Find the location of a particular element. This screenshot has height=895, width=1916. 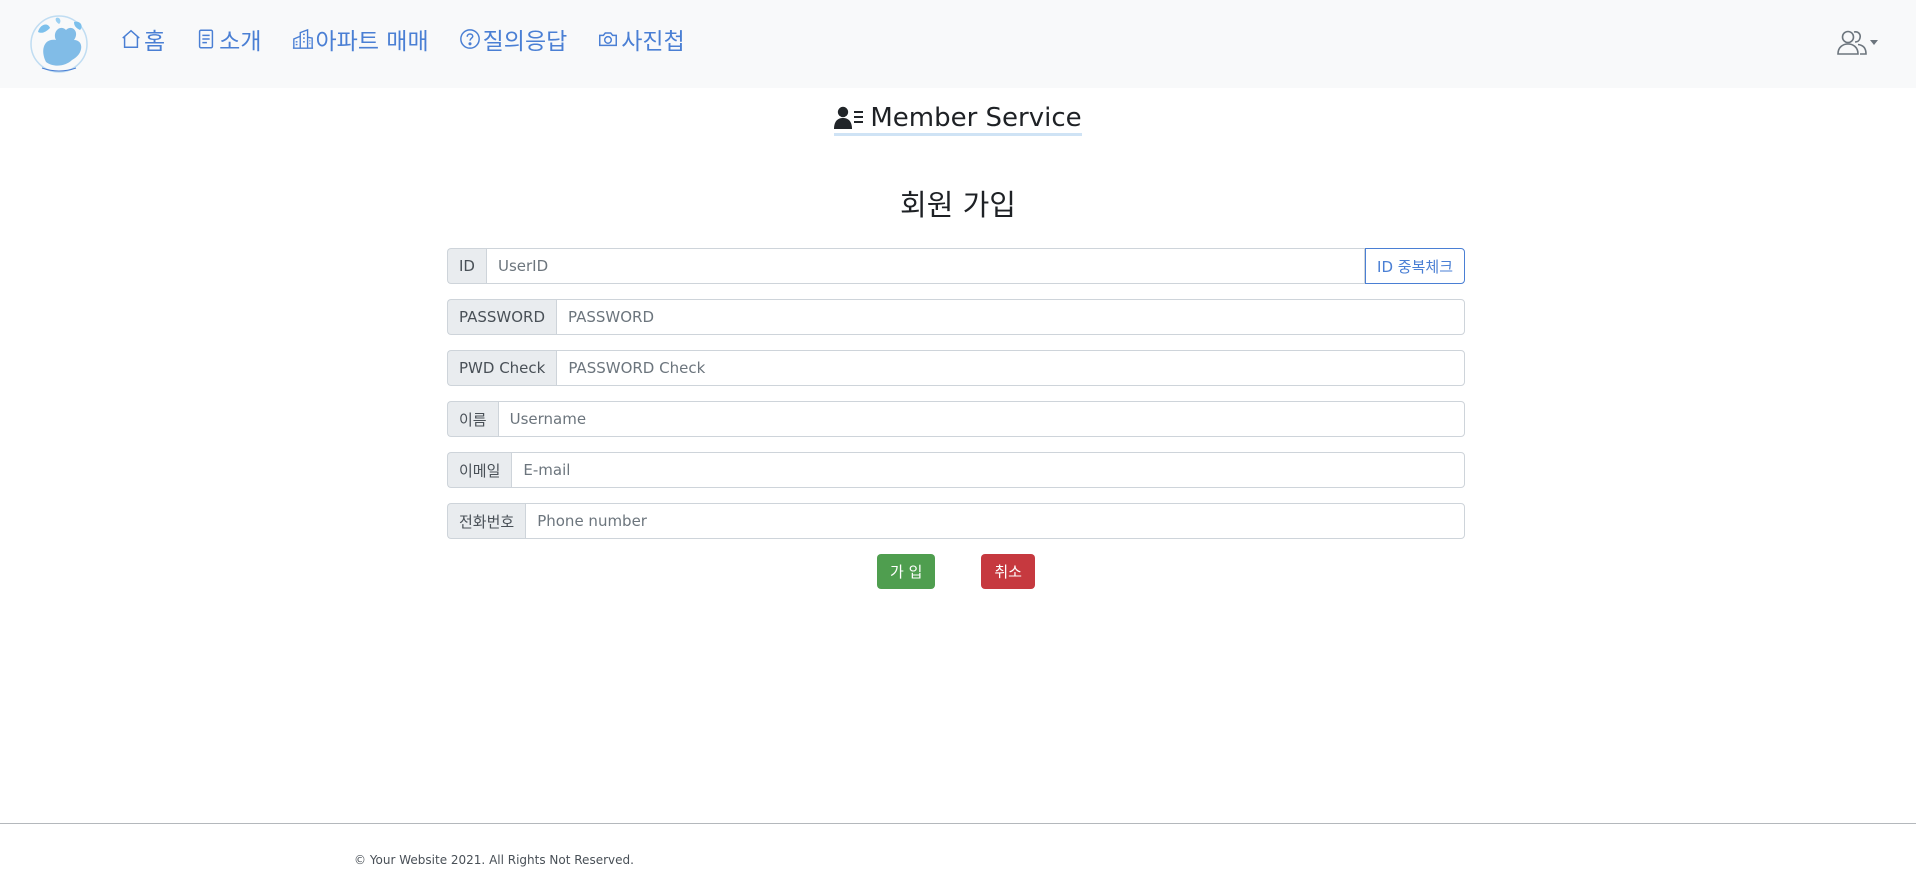

site-logo is located at coordinates (59, 44).